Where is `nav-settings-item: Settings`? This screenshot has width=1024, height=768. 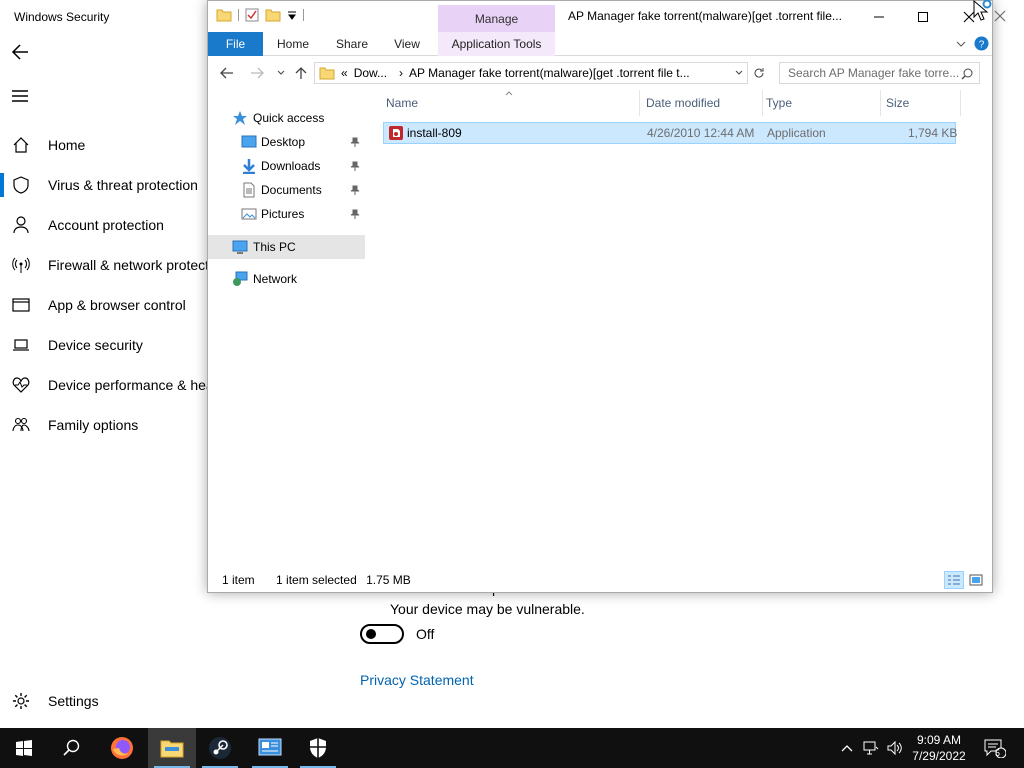 nav-settings-item: Settings is located at coordinates (105, 701).